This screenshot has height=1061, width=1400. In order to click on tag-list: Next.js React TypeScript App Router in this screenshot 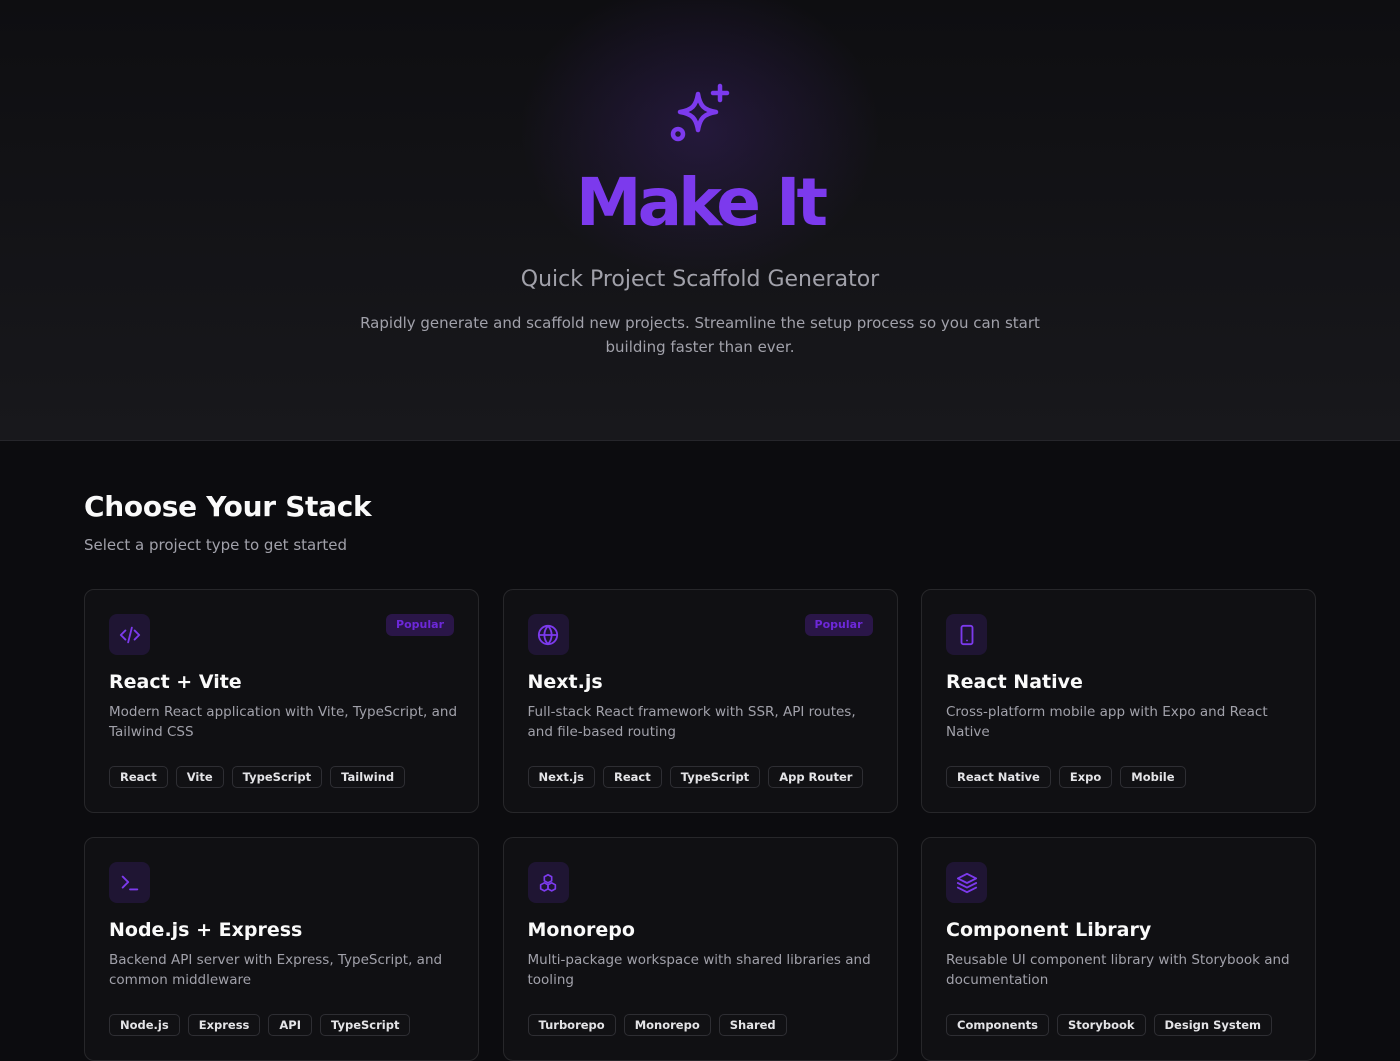, I will do `click(695, 777)`.